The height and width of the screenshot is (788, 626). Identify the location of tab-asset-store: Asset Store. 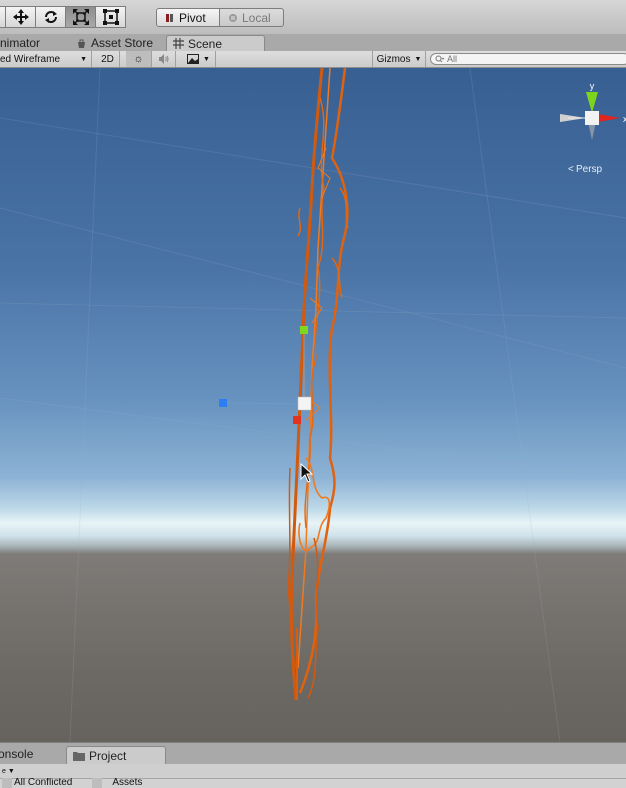
(116, 43).